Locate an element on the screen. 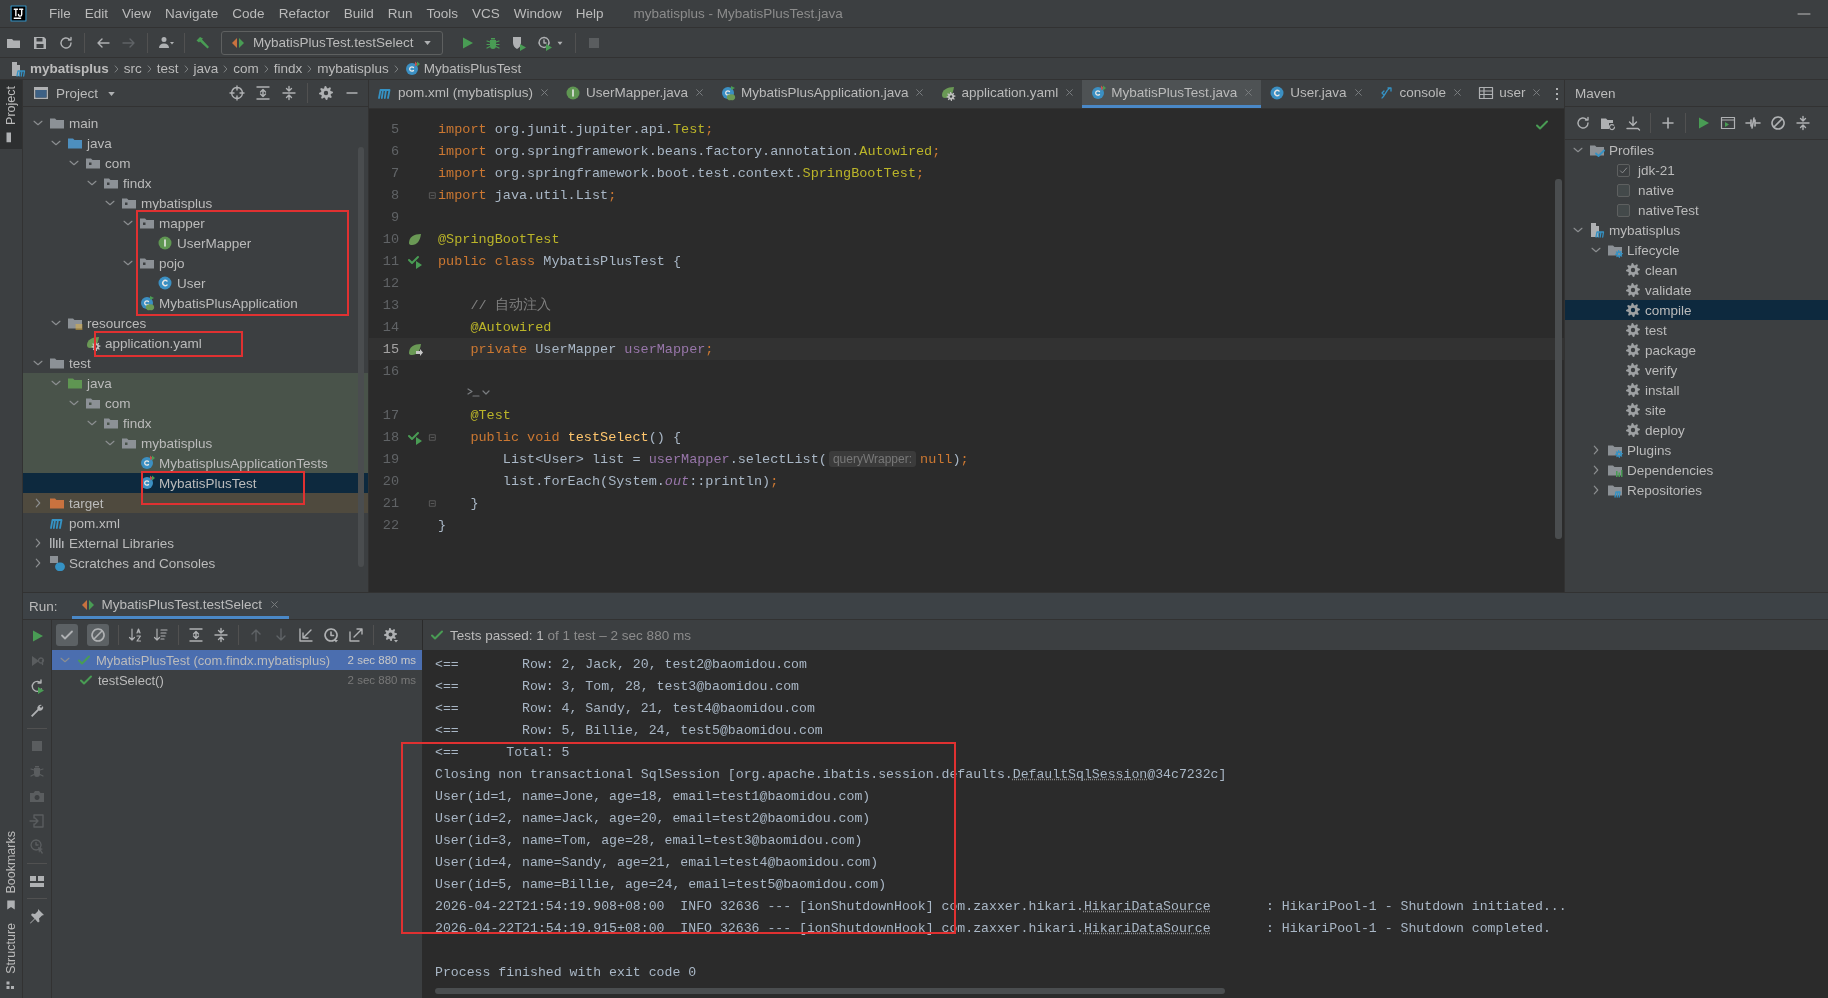  tree-item: MybatisPlusTest is located at coordinates (195, 483).